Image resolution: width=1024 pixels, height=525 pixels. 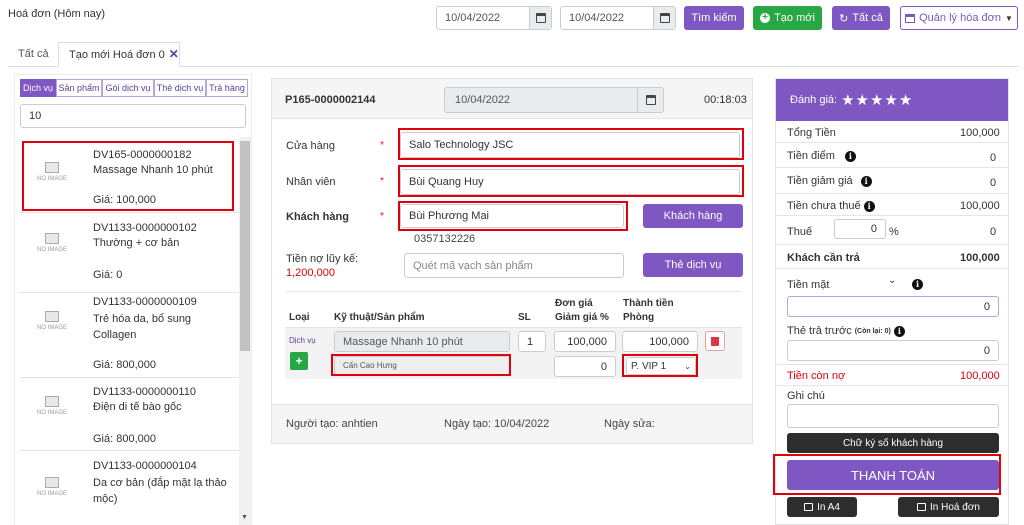 I want to click on discount-value: 0, so click(x=993, y=183).